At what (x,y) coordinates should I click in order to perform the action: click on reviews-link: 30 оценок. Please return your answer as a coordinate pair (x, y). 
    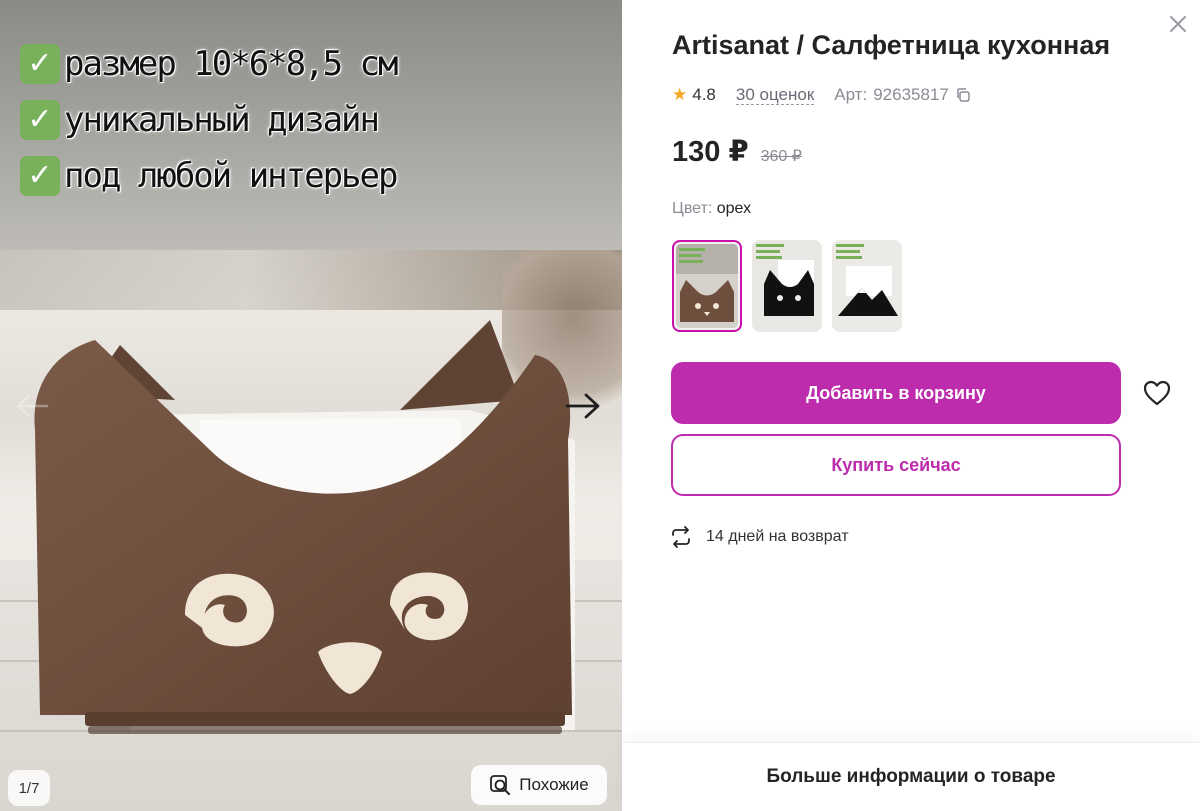
    Looking at the image, I should click on (775, 95).